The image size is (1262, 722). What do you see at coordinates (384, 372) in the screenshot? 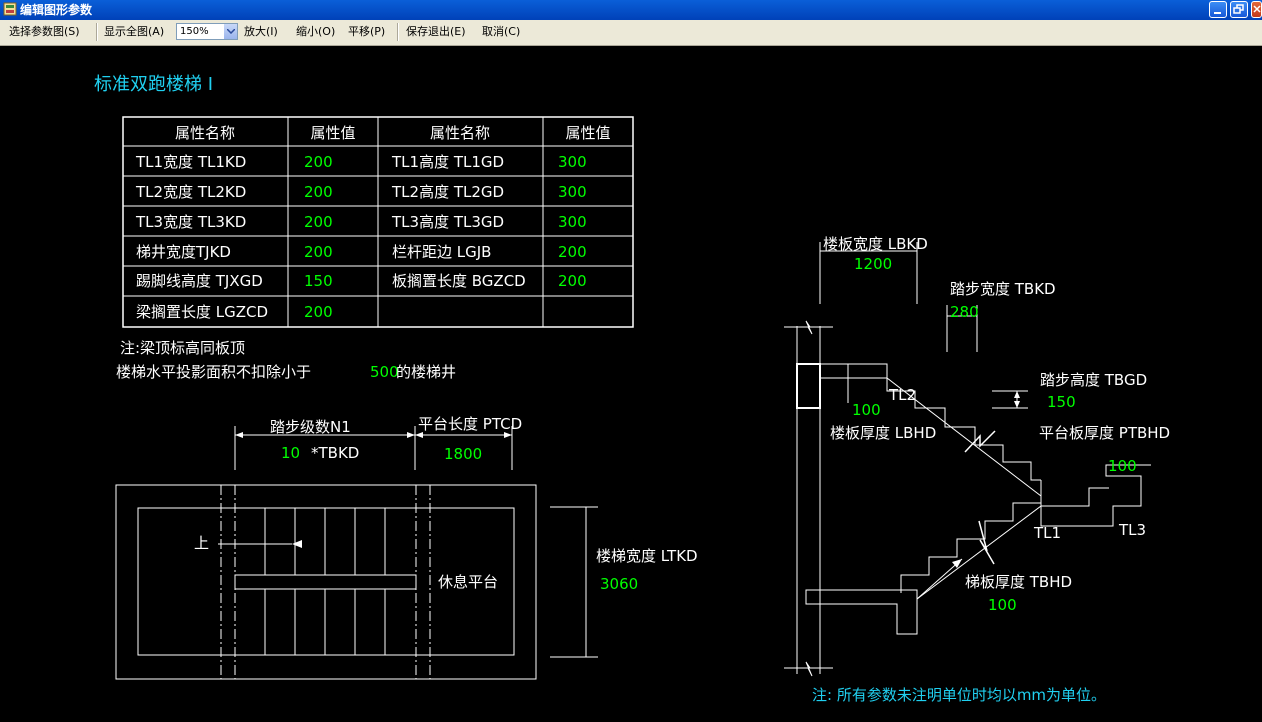
I see `area-note-value: 500` at bounding box center [384, 372].